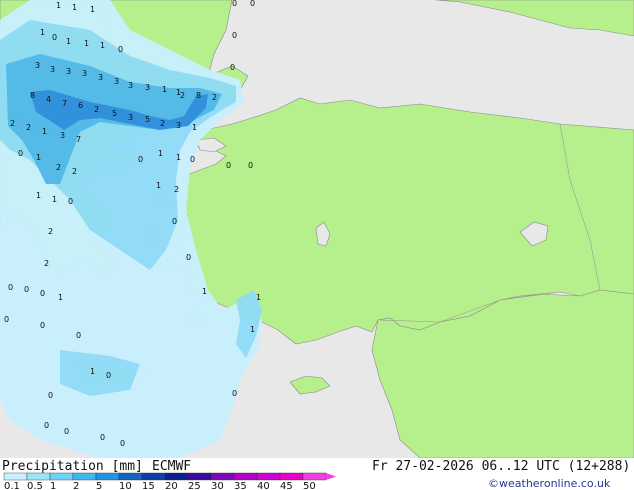  What do you see at coordinates (76, 485) in the screenshot?
I see `legend-label: 2` at bounding box center [76, 485].